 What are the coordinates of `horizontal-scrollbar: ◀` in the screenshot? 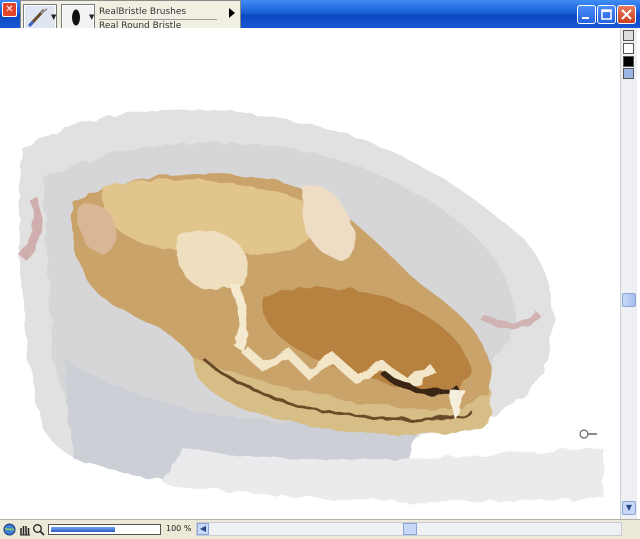 It's located at (409, 529).